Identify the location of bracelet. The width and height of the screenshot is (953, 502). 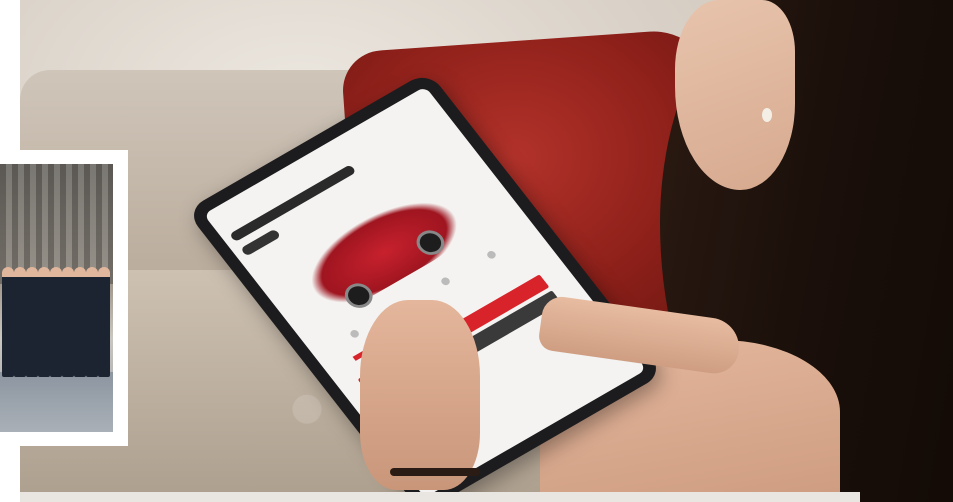
(435, 472).